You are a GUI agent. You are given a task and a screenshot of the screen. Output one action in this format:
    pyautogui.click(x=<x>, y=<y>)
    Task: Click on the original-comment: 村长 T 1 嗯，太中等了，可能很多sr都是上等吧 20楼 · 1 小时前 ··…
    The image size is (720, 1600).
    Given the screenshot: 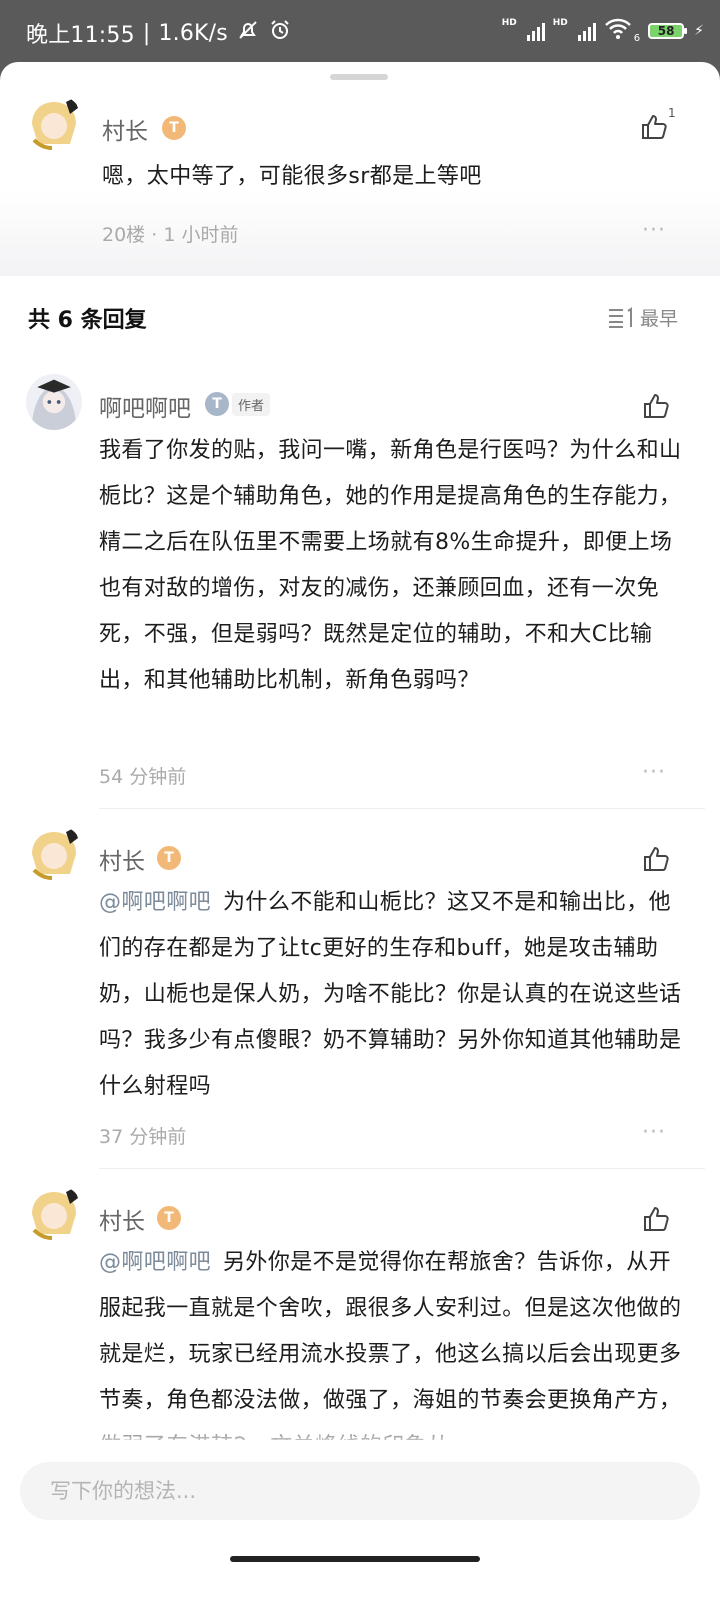 What is the action you would take?
    pyautogui.click(x=360, y=179)
    